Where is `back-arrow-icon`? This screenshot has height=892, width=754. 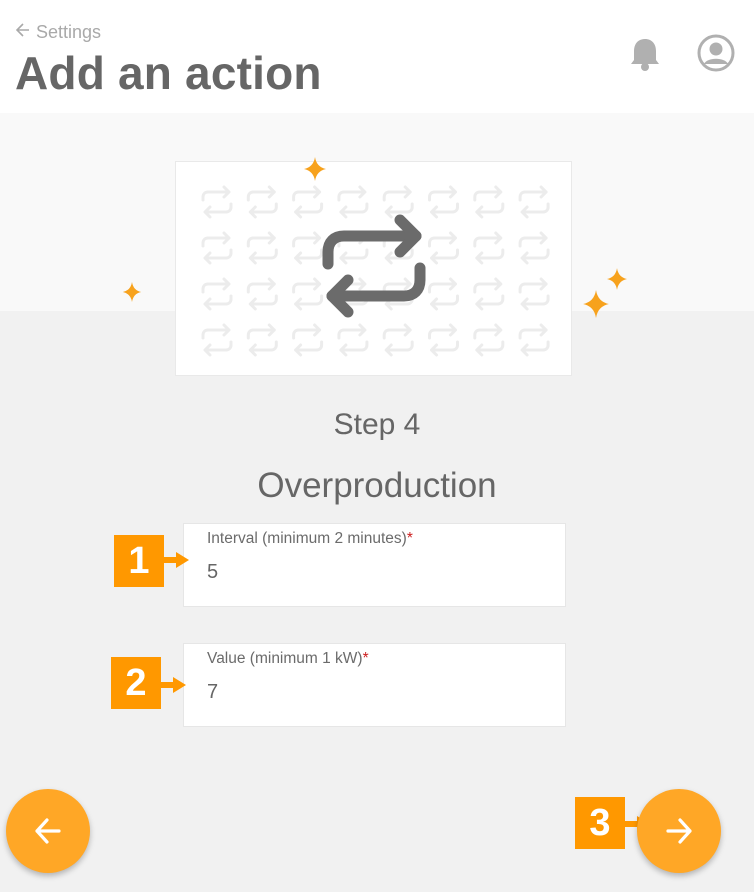
back-arrow-icon is located at coordinates (22, 32).